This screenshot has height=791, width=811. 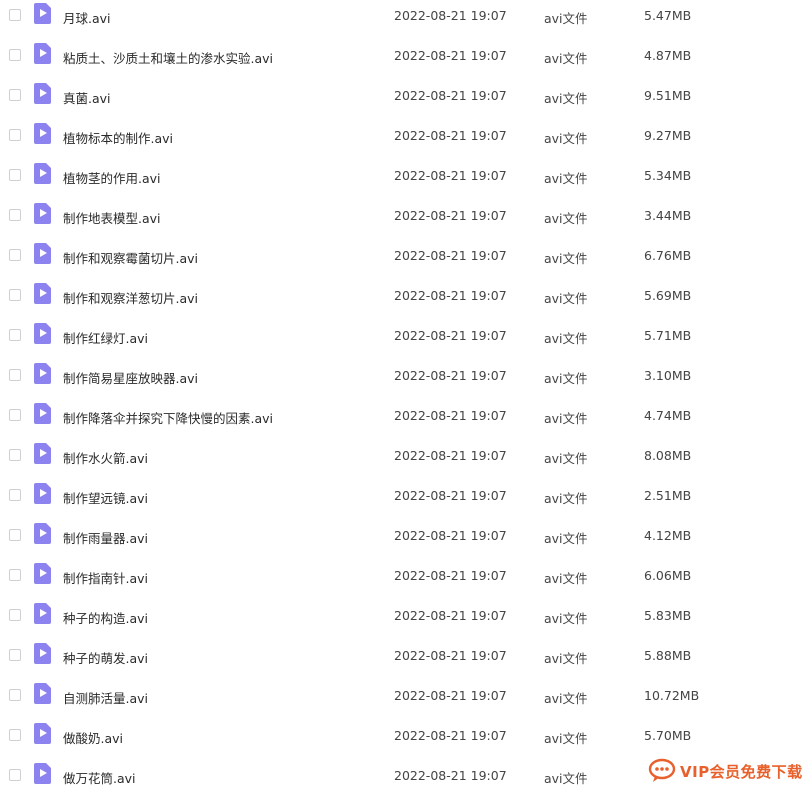 What do you see at coordinates (668, 295) in the screenshot?
I see `file-size: 5.69MB` at bounding box center [668, 295].